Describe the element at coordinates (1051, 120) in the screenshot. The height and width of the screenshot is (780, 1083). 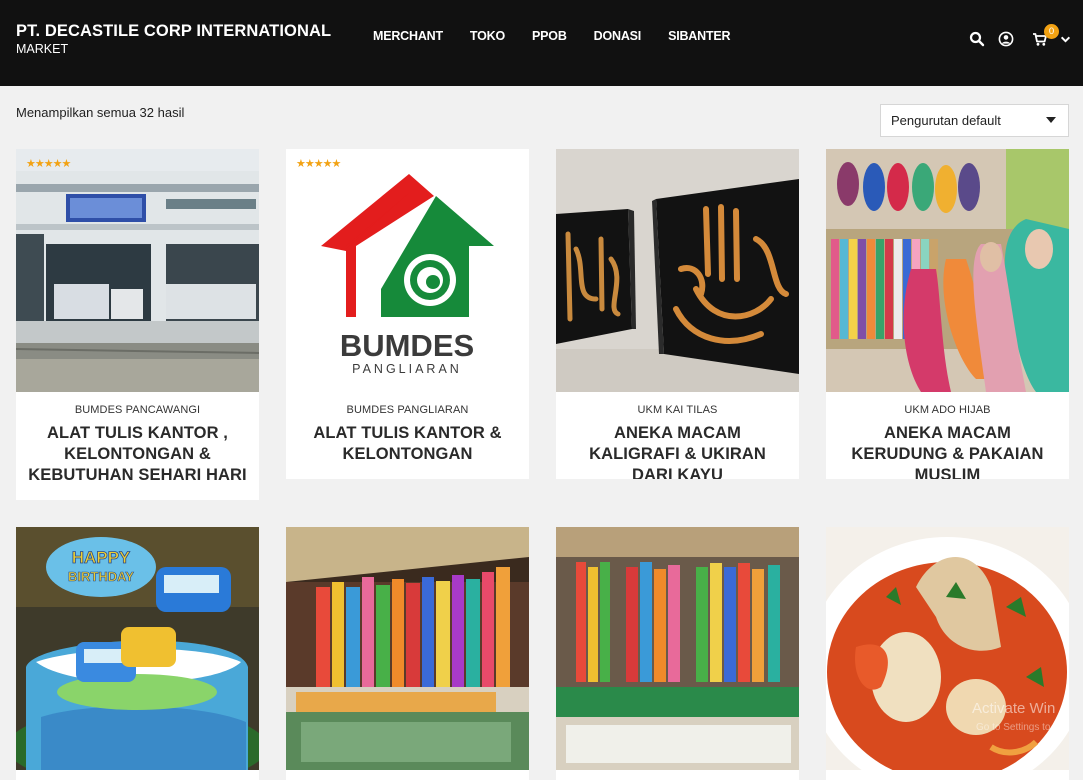
I see `caret-down-icon` at that location.